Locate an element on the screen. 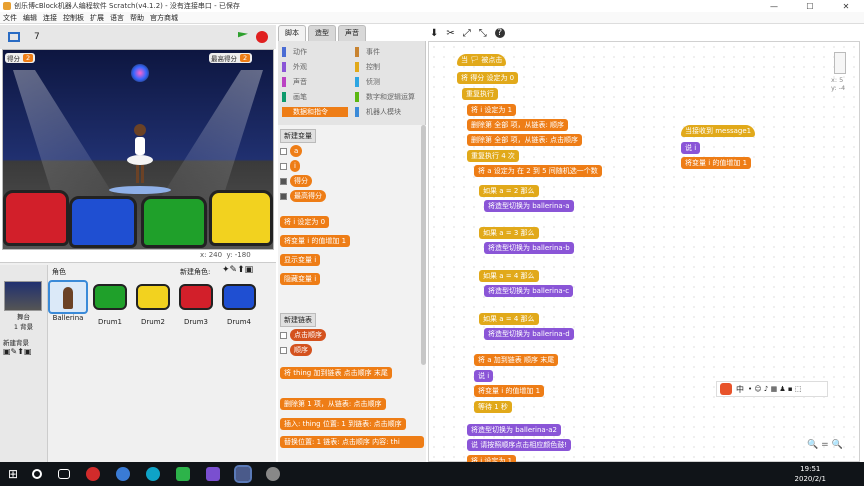 Image resolution: width=864 pixels, height=486 pixels. ime-toolbar: 中 • ☺ ♪ ▦ ♟ ▪ ⬚ is located at coordinates (772, 389).